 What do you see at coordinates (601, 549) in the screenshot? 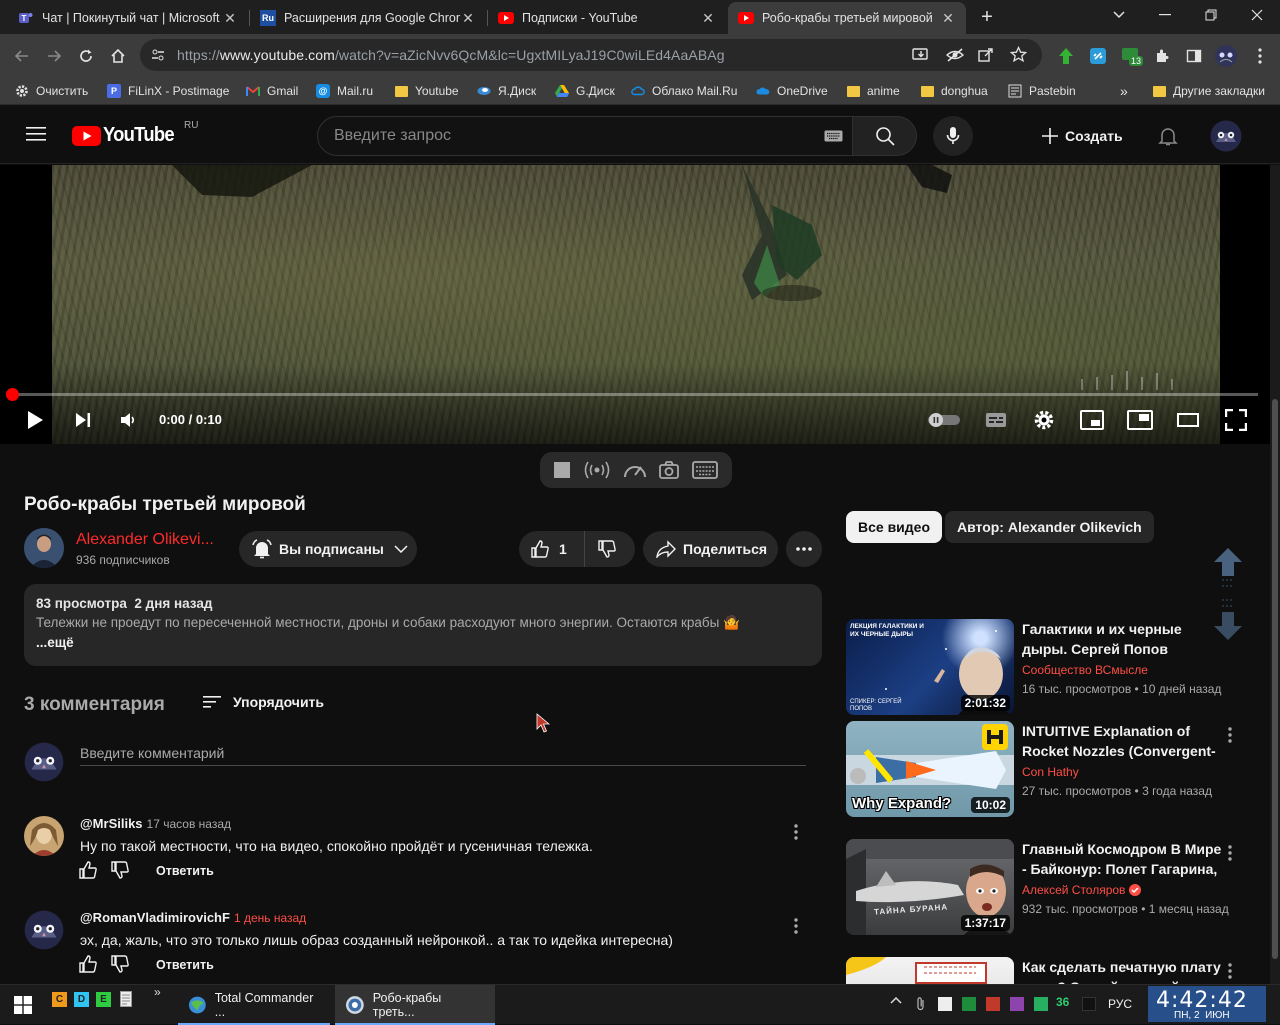
I see `dislike-button` at bounding box center [601, 549].